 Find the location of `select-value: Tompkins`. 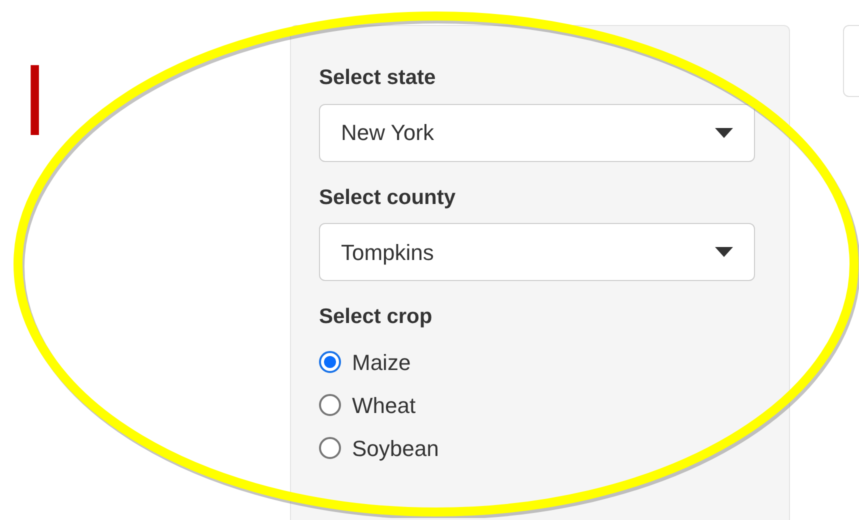

select-value: Tompkins is located at coordinates (387, 252).